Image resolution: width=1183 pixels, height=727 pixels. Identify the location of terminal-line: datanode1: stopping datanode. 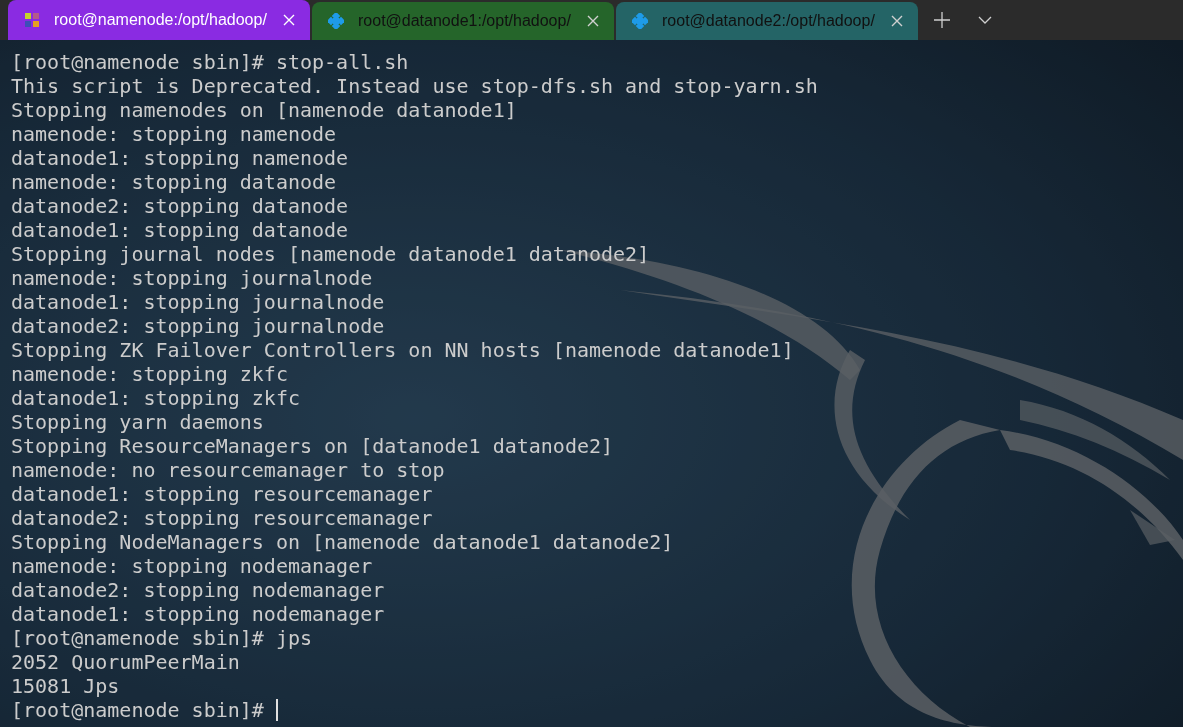
(180, 230).